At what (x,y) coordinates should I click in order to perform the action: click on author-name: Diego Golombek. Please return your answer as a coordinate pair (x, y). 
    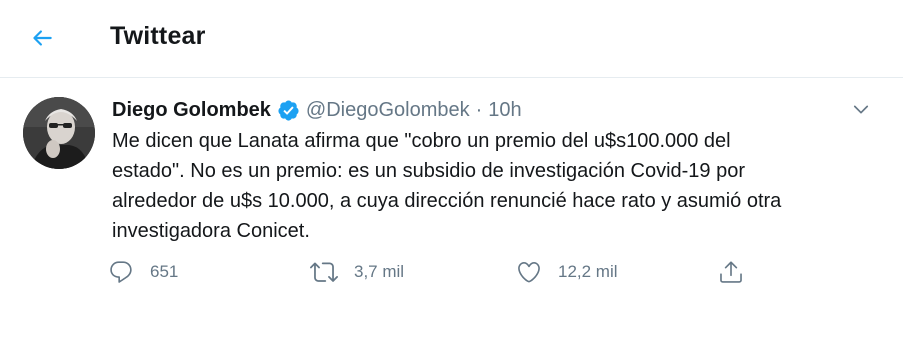
    Looking at the image, I should click on (191, 110).